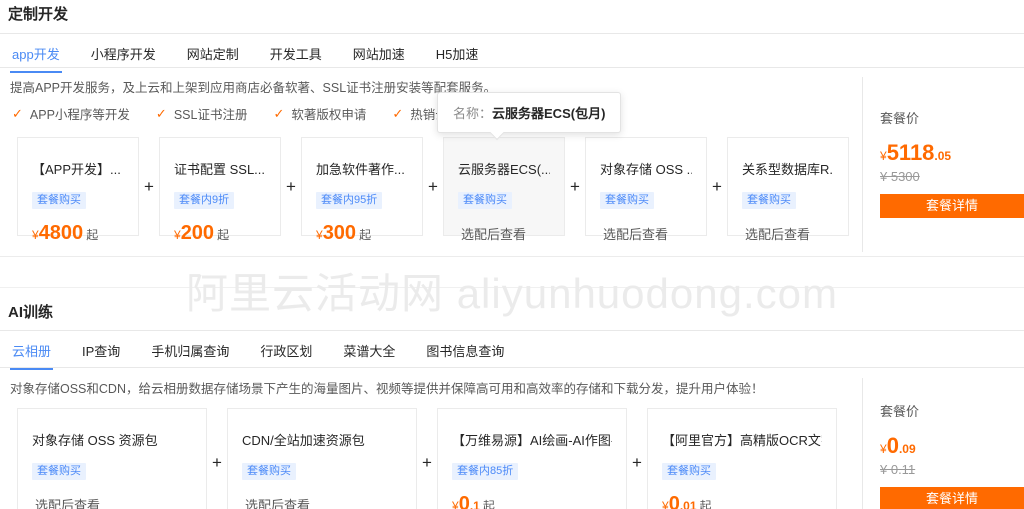 The image size is (1024, 509). What do you see at coordinates (532, 458) in the screenshot?
I see `product-card-ai-painting: 【万维易源】AI绘画-AI作图-... 套餐内85折 ¥0.1 起` at bounding box center [532, 458].